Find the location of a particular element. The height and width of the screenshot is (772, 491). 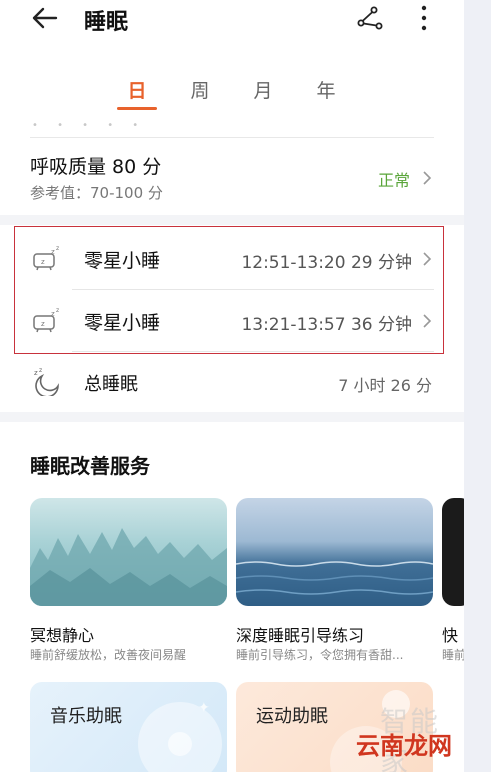

third-service-card-desc: 睡前 is located at coordinates (453, 655).